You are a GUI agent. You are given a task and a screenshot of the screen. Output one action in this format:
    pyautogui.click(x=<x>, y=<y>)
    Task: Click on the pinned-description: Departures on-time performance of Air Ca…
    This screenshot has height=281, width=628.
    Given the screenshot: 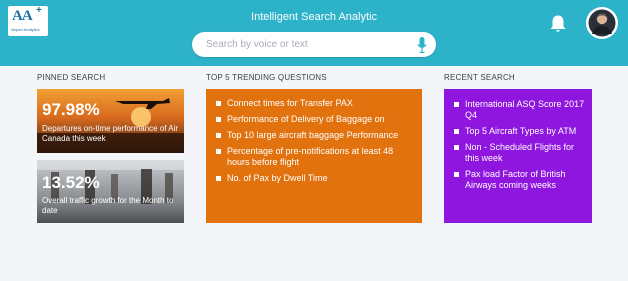 What is the action you would take?
    pyautogui.click(x=110, y=133)
    